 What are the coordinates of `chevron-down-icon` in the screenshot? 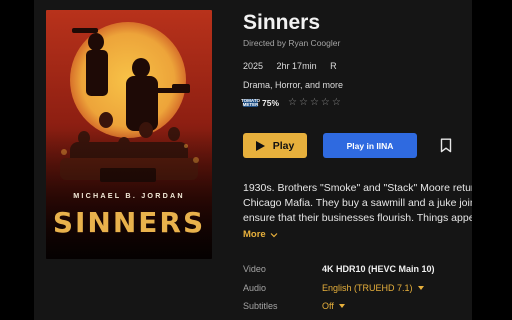 It's located at (274, 234).